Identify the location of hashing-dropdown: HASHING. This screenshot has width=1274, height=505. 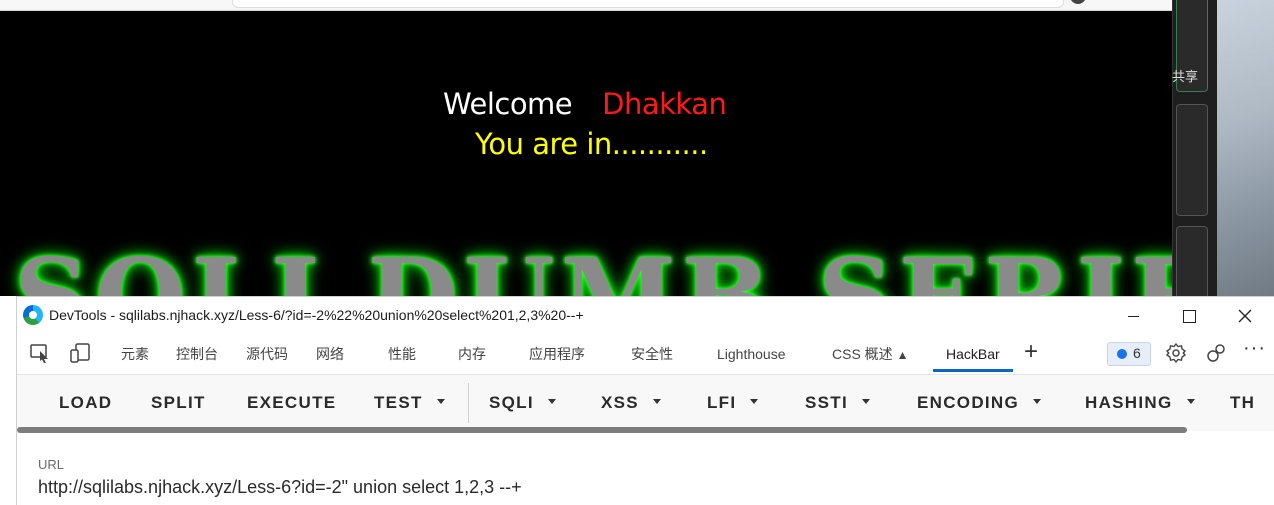
(1140, 403).